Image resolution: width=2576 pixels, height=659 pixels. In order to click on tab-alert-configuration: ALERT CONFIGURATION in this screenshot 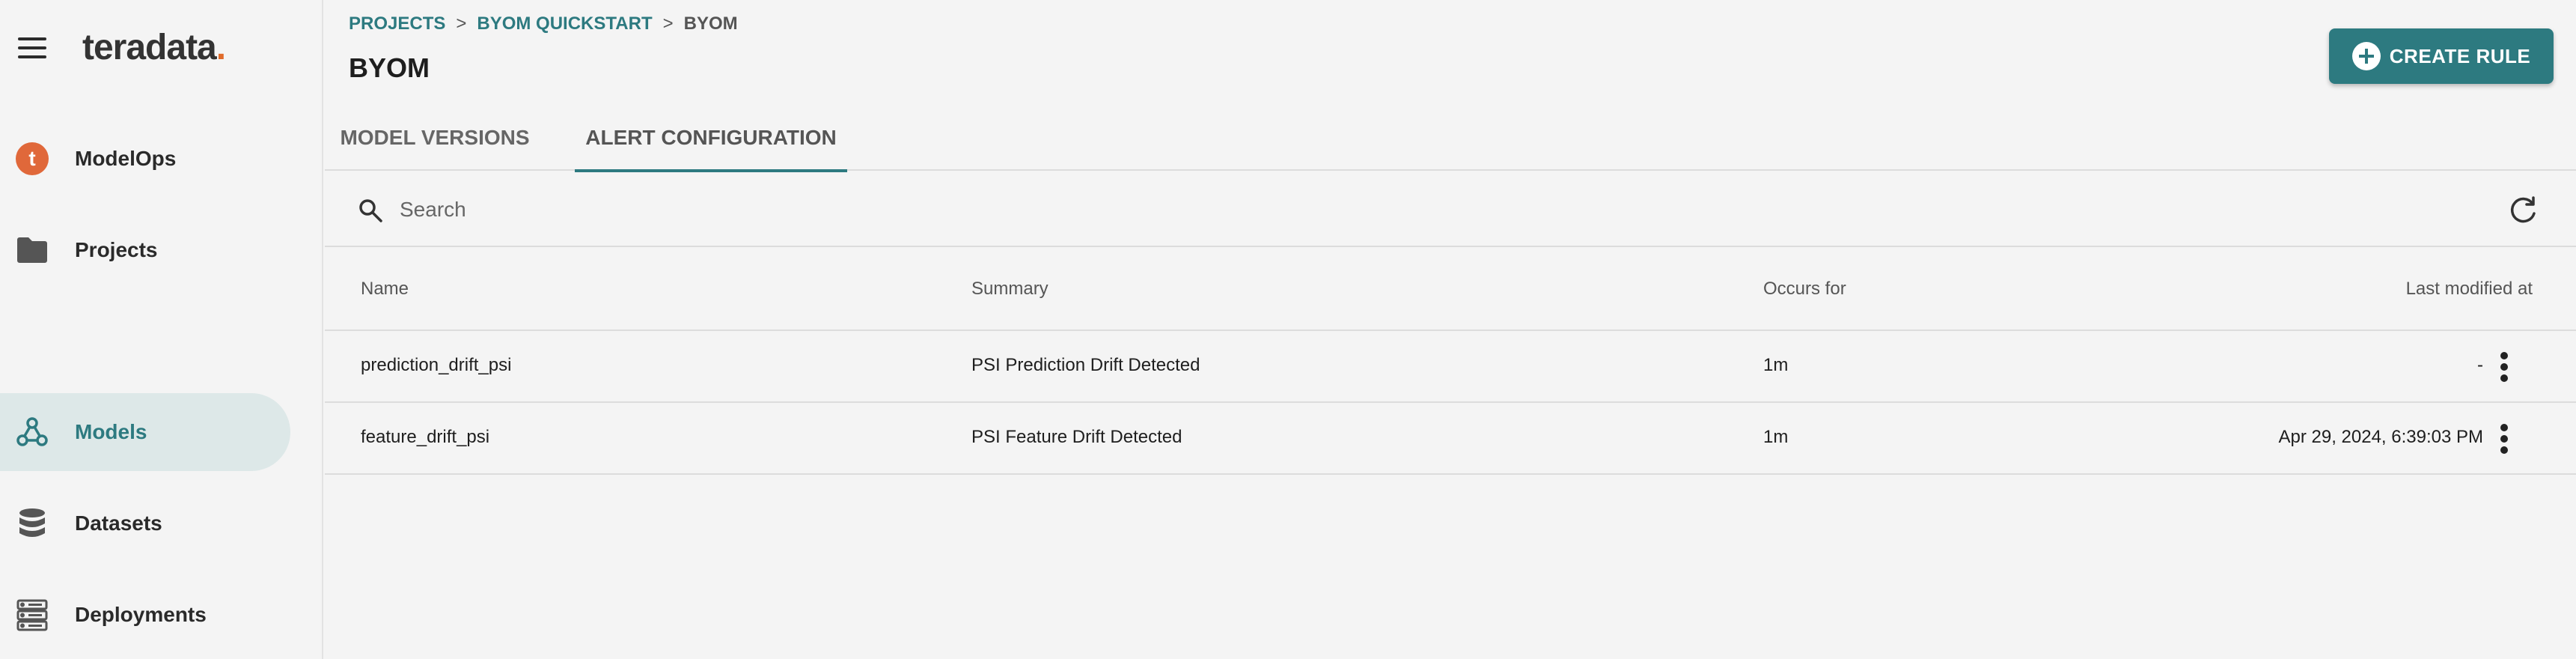, I will do `click(711, 138)`.